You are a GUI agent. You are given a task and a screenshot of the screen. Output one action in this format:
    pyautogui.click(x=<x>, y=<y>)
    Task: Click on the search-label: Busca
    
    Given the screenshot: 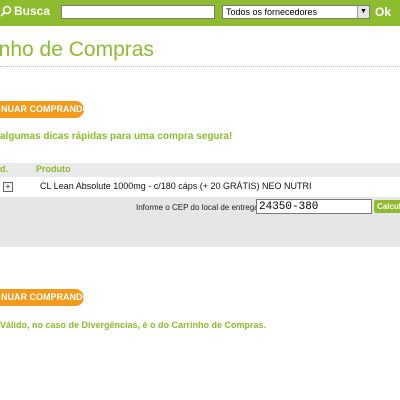 What is the action you would take?
    pyautogui.click(x=25, y=11)
    